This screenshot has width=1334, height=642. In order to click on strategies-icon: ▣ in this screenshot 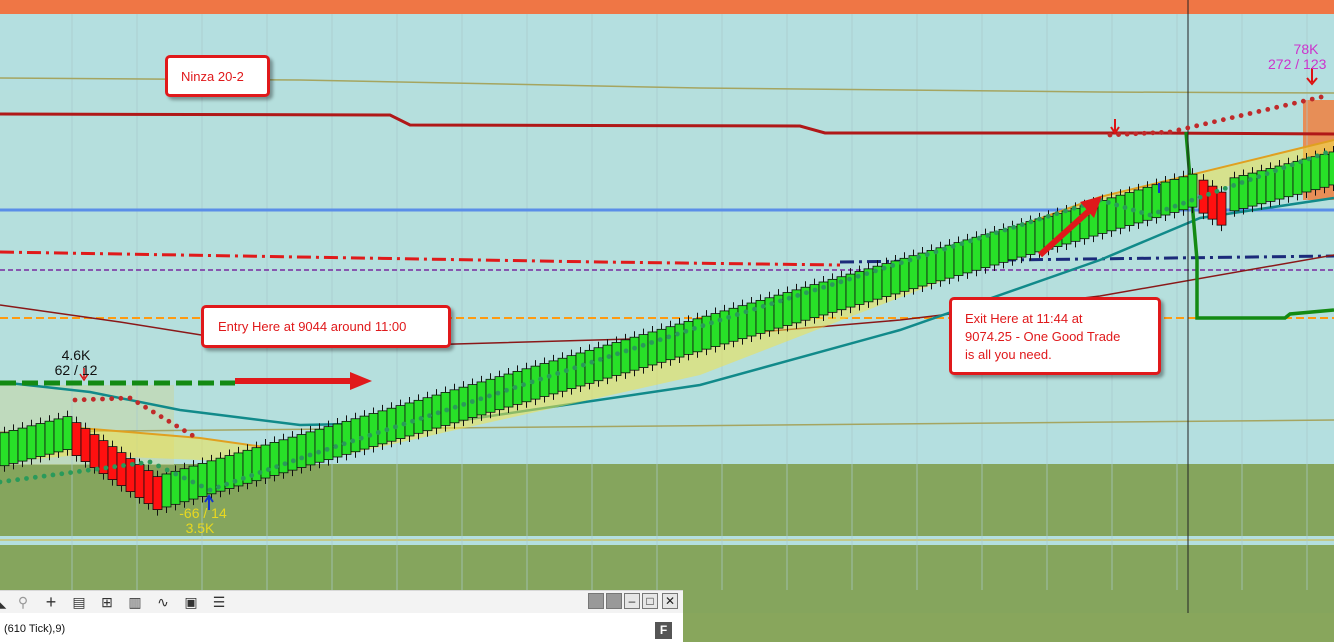, I will do `click(191, 602)`.